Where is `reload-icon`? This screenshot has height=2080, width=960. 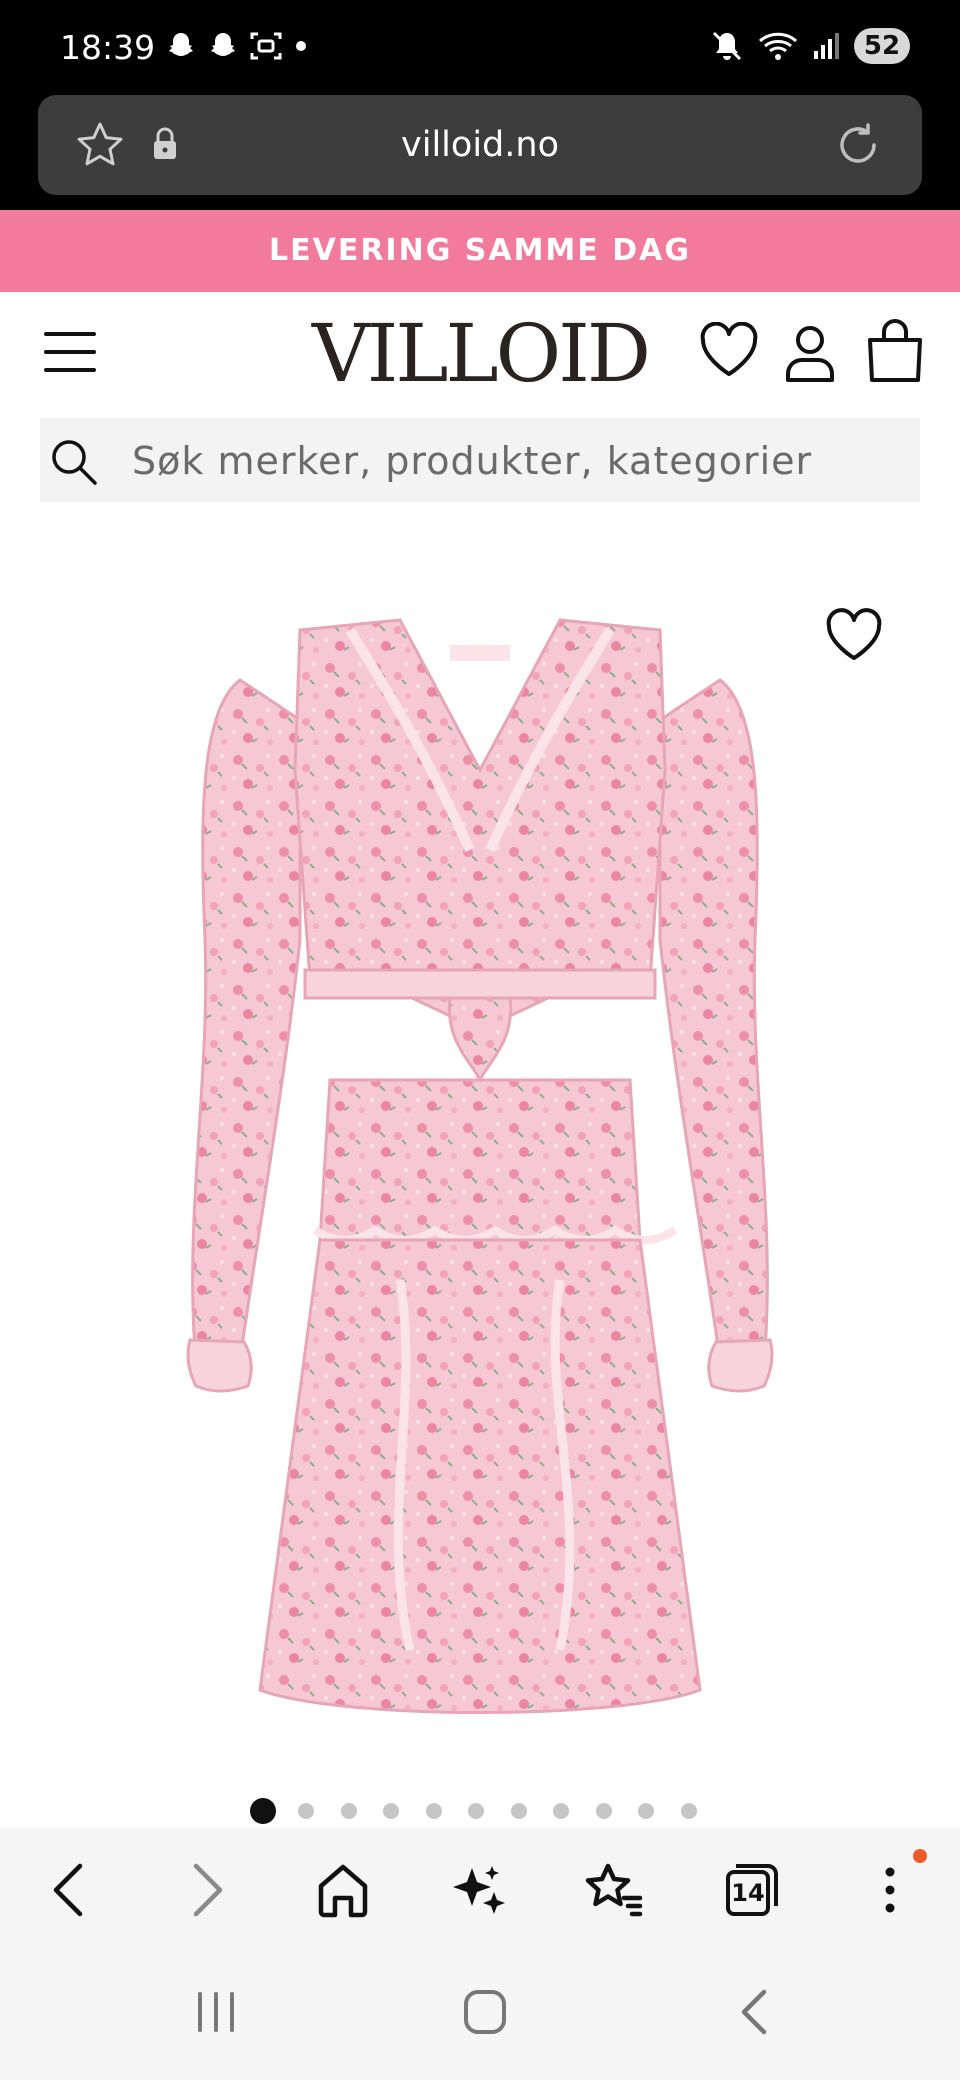
reload-icon is located at coordinates (858, 145).